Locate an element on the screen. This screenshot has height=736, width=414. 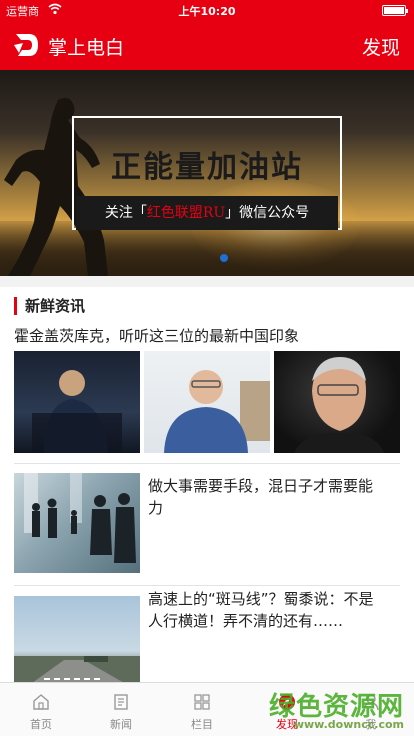
status-bar: 运营商 上午10:20 is located at coordinates (207, 10).